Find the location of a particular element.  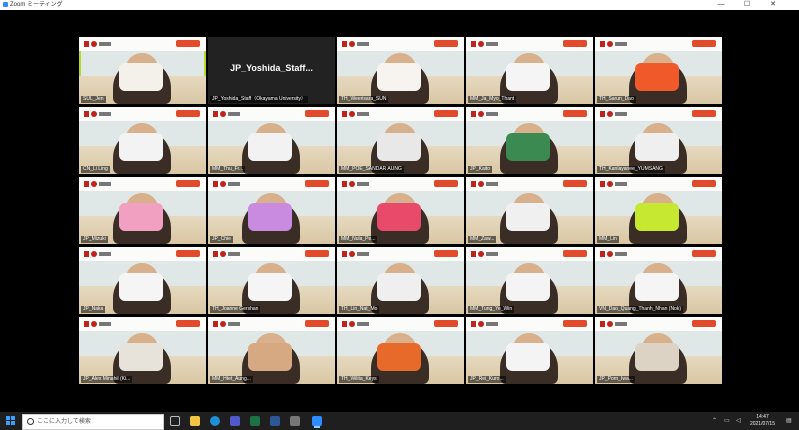

participant-name-label: TH_Kanlayanee_YUMSANG is located at coordinates (631, 169).